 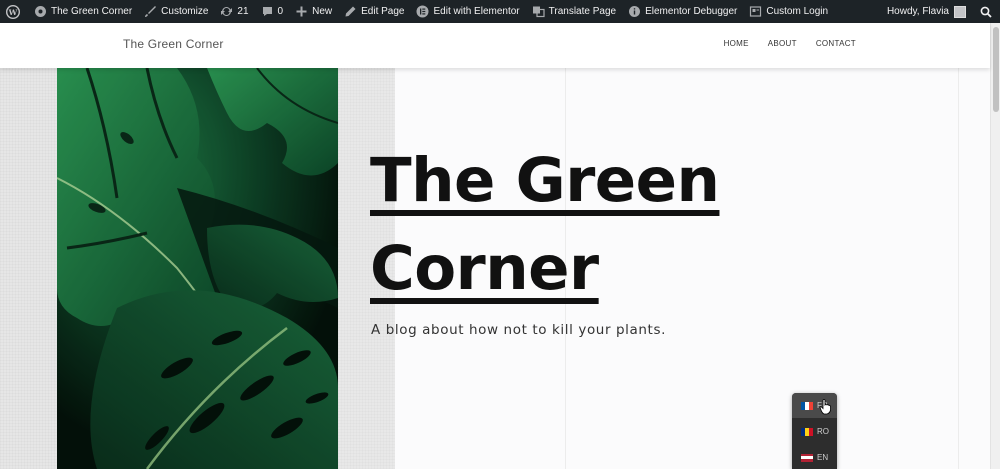 I want to click on adminbar-edit-page: Edit Page, so click(x=374, y=11).